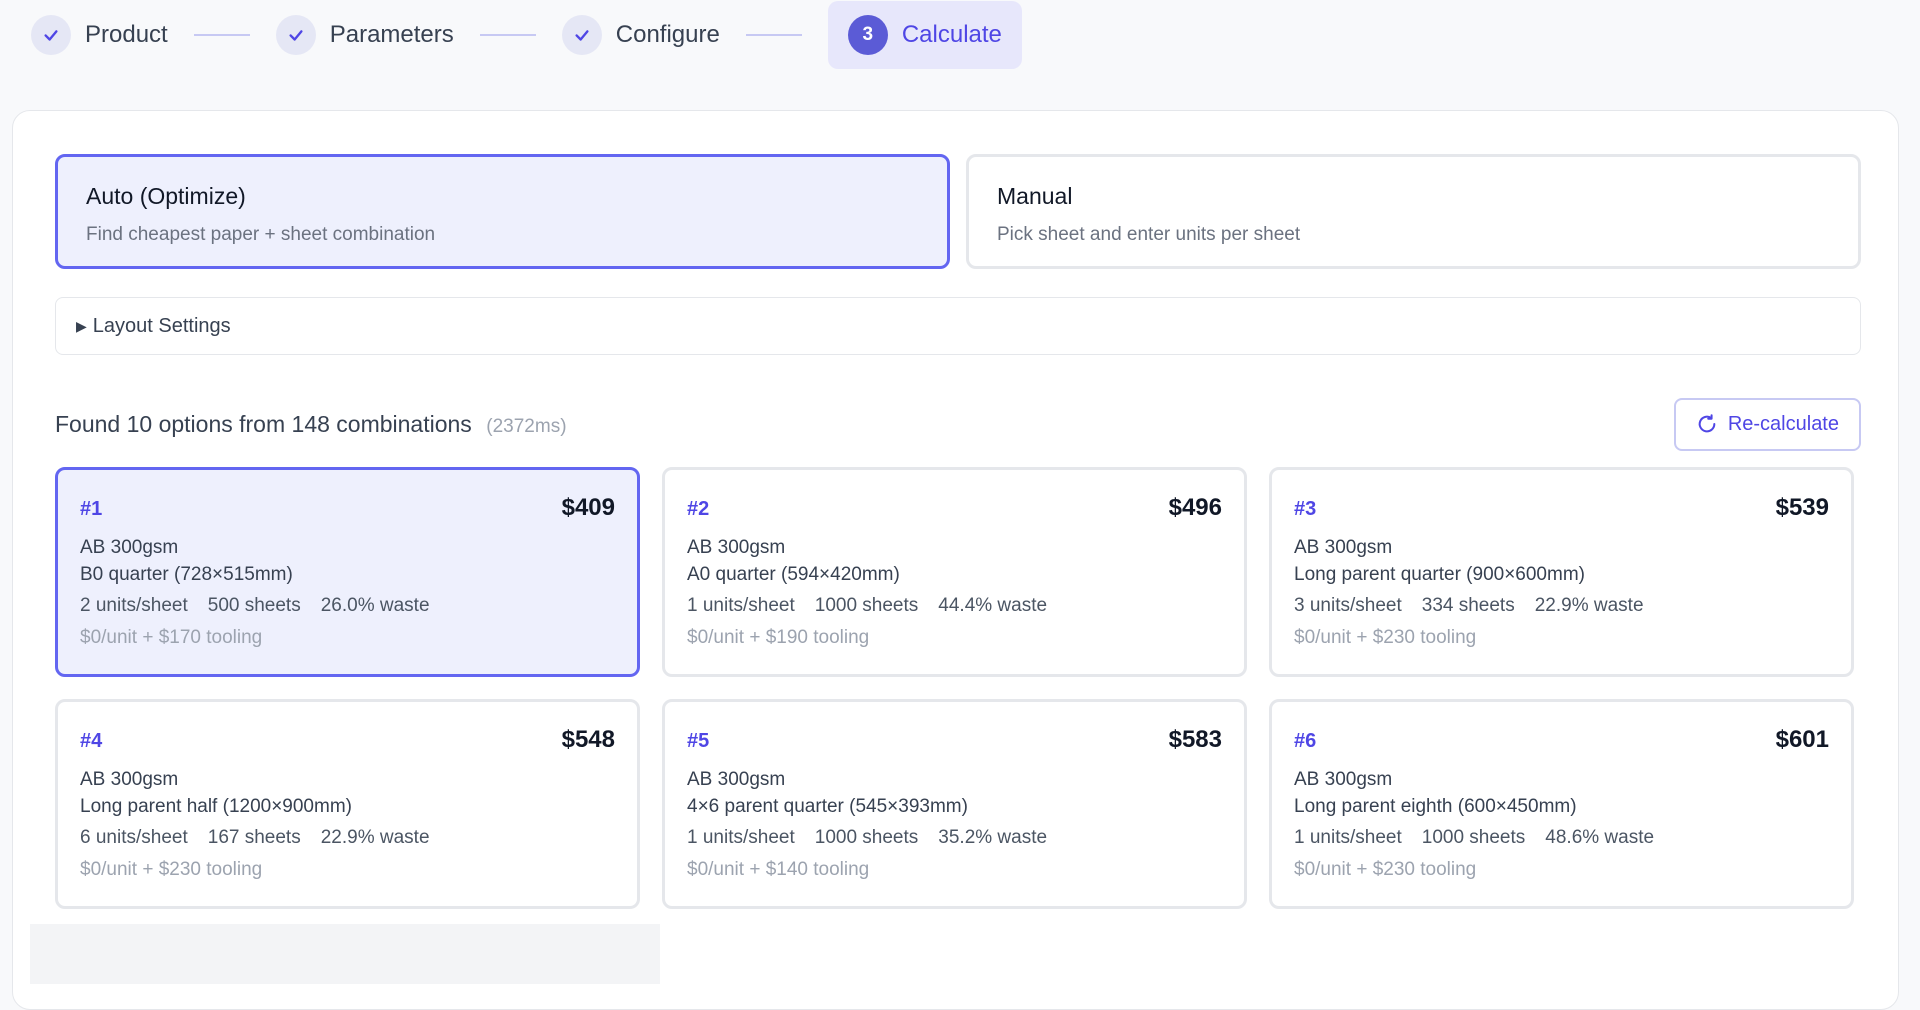 Image resolution: width=1920 pixels, height=1010 pixels. I want to click on step-number: 3, so click(867, 35).